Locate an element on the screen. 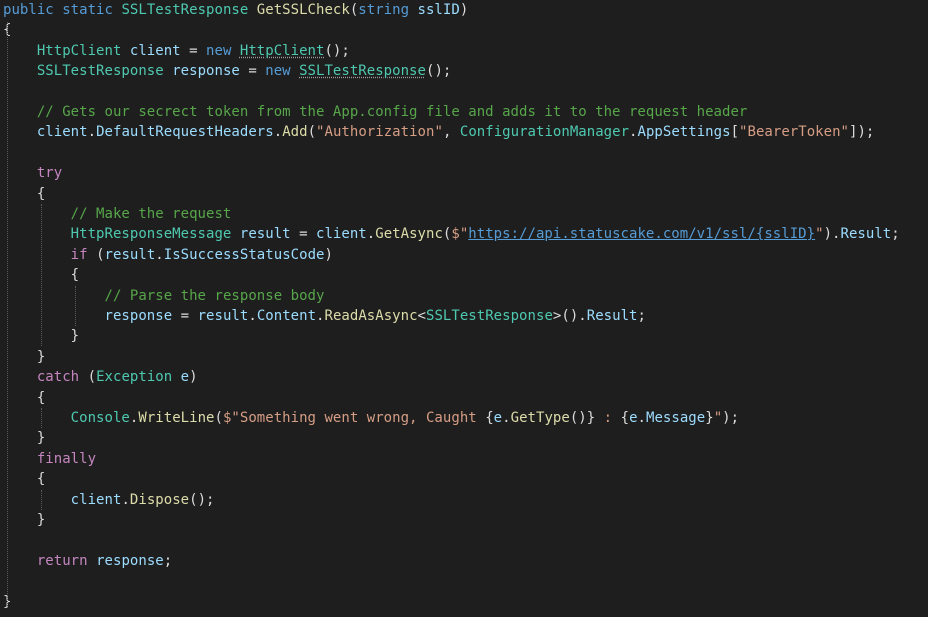 The height and width of the screenshot is (617, 928). code-token: // Parse the response body is located at coordinates (214, 295).